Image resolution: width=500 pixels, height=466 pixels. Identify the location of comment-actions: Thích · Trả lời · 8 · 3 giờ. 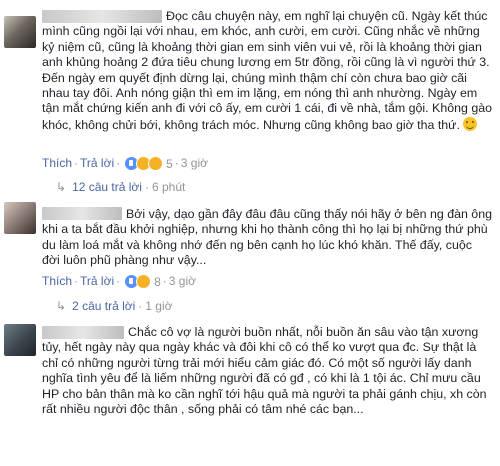
(119, 282).